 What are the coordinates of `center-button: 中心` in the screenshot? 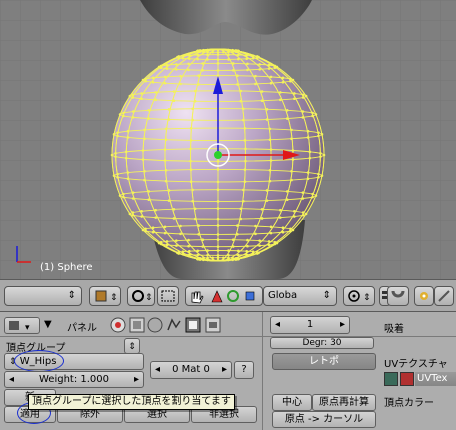 It's located at (292, 402).